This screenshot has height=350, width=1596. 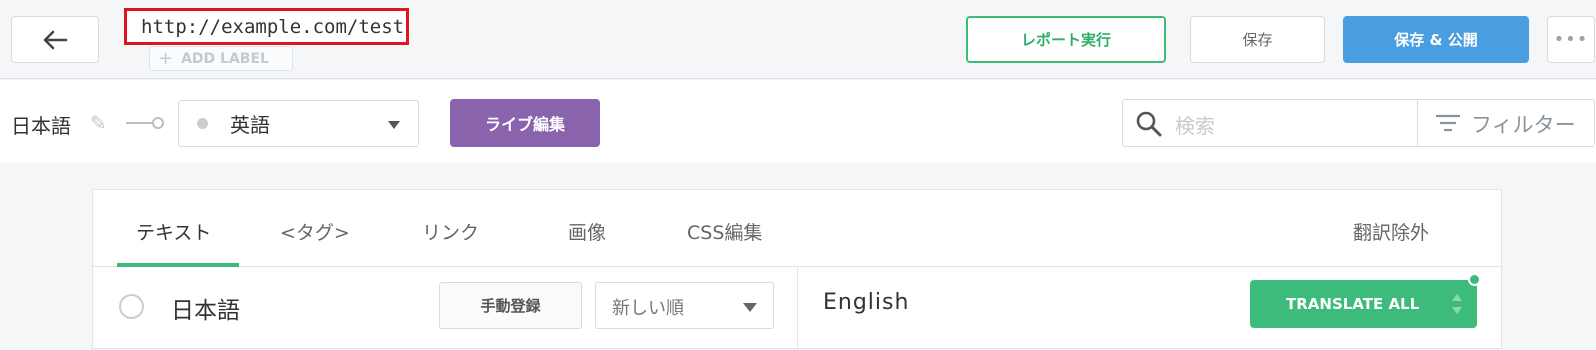 I want to click on target-language-select: 英語, so click(x=298, y=123).